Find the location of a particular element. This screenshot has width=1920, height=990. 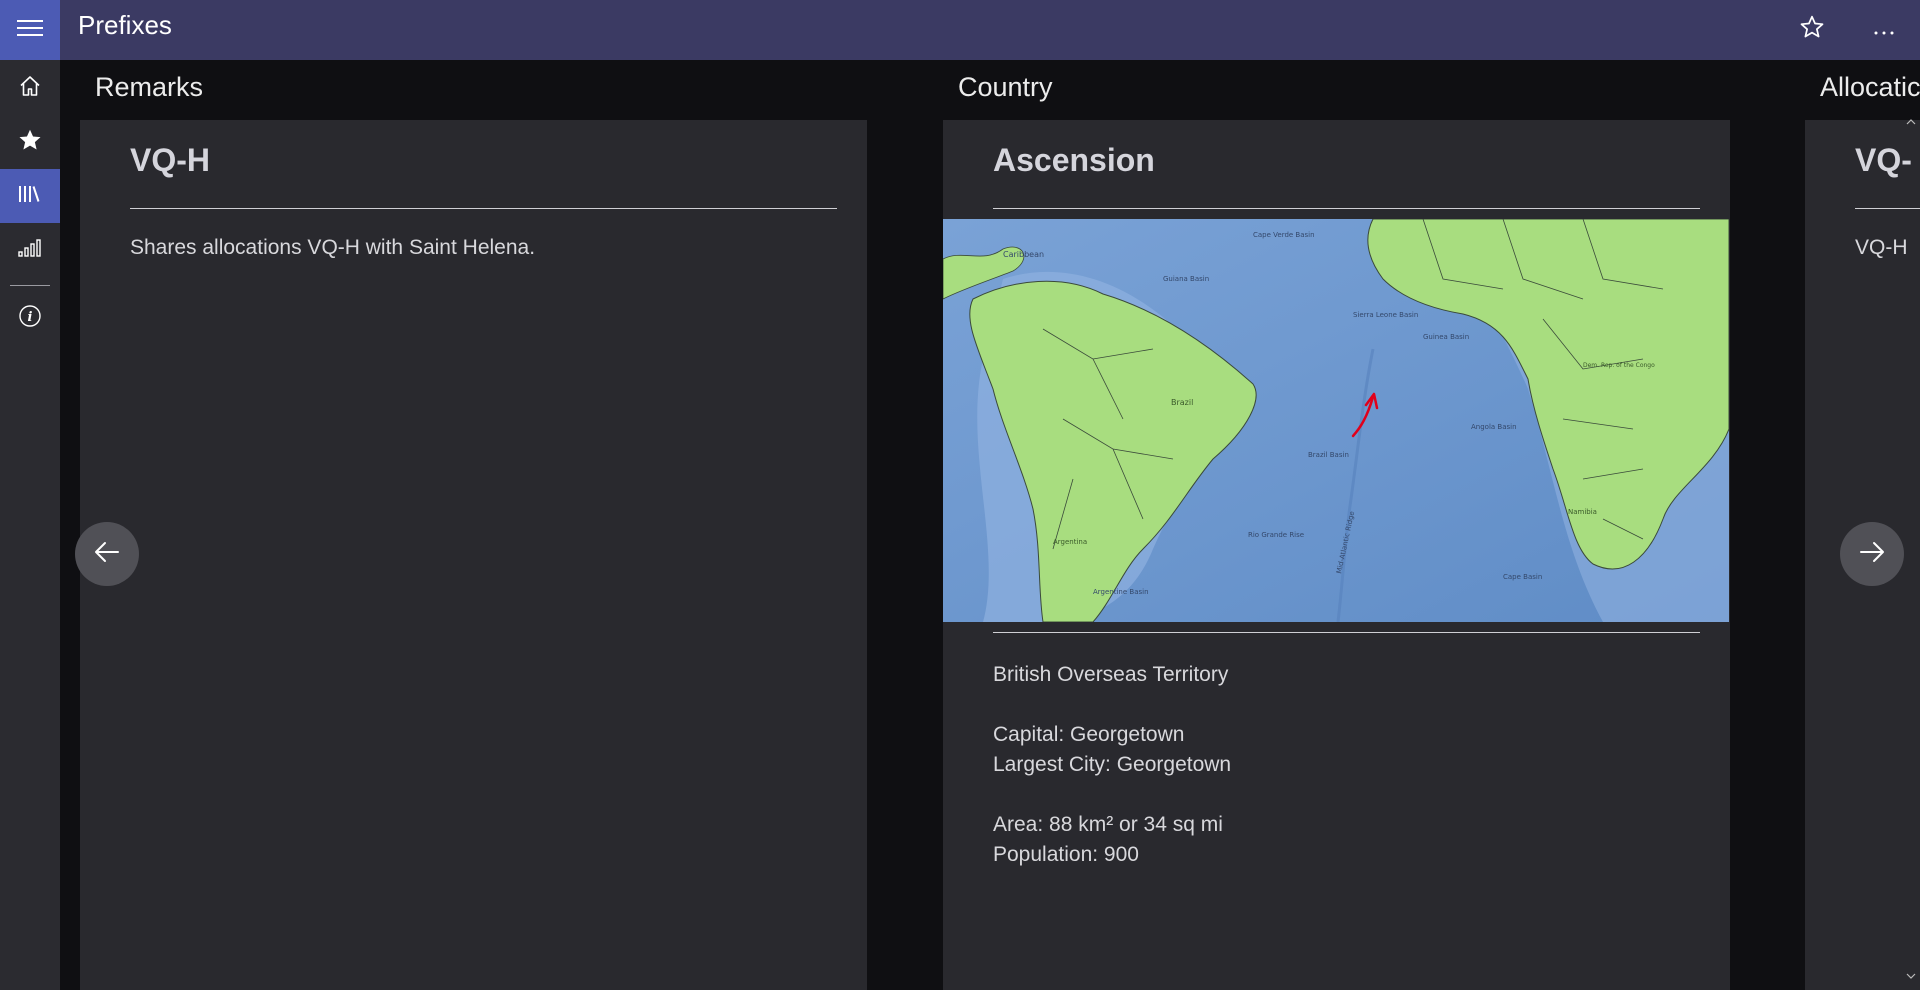

map-label: Cape Verde Basin is located at coordinates (1284, 235).